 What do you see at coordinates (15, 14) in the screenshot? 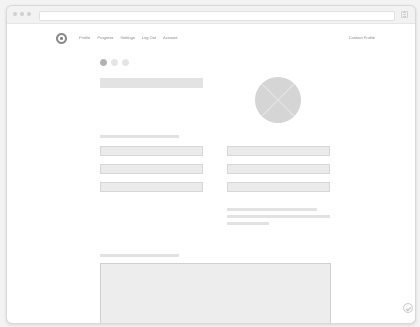
I see `close-dot` at bounding box center [15, 14].